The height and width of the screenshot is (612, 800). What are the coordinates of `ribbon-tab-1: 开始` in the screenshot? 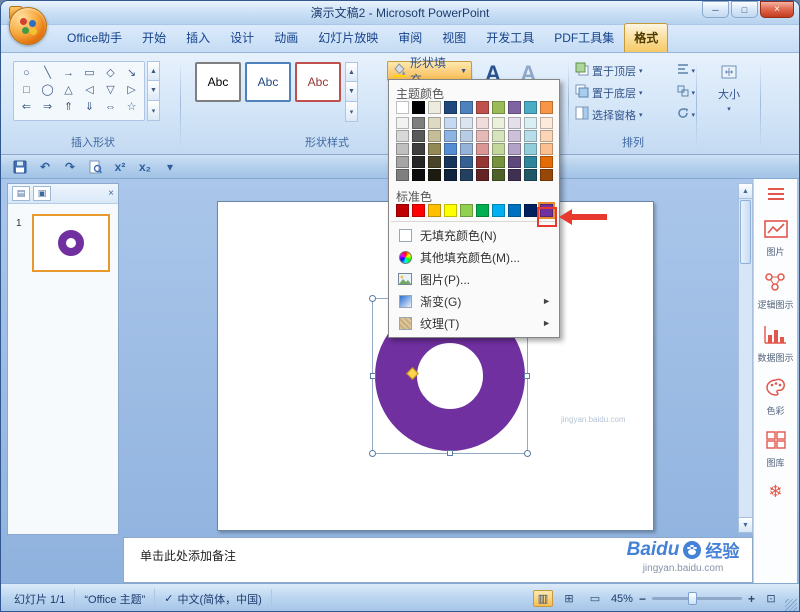 It's located at (154, 37).